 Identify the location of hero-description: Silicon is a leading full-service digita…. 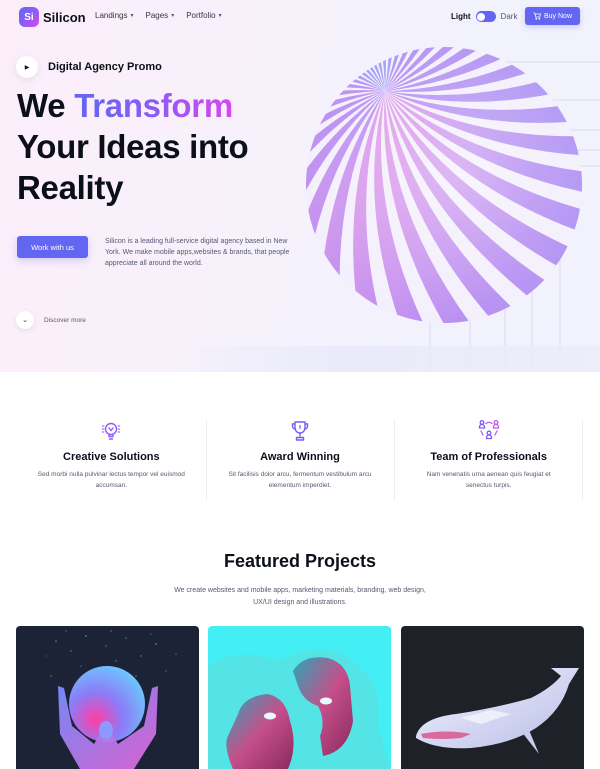
(197, 252).